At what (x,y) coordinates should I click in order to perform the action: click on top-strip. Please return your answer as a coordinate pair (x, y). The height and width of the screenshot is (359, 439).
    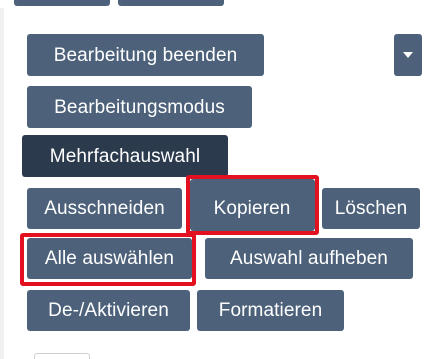
    Looking at the image, I should click on (219, 4).